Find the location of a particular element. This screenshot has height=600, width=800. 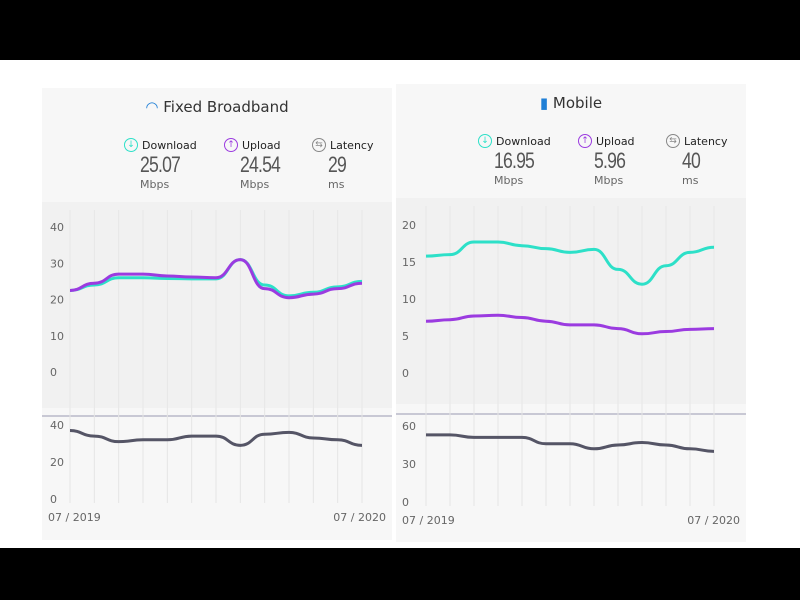

latency-tick: 20 is located at coordinates (57, 462).